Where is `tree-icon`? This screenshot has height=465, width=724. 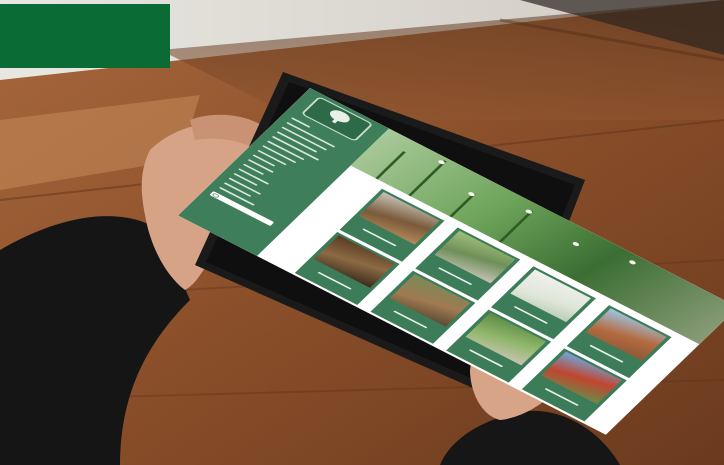 tree-icon is located at coordinates (339, 116).